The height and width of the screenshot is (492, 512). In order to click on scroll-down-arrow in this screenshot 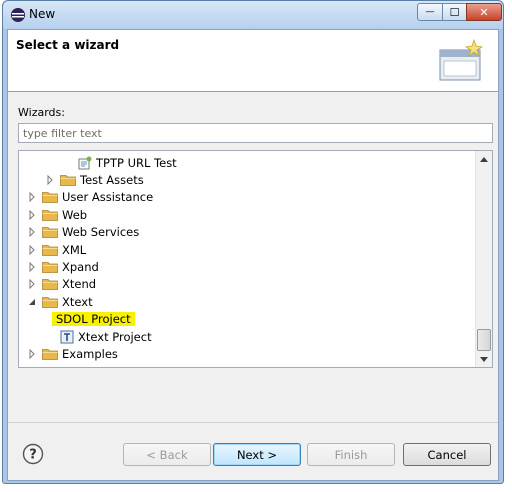, I will do `click(484, 359)`.